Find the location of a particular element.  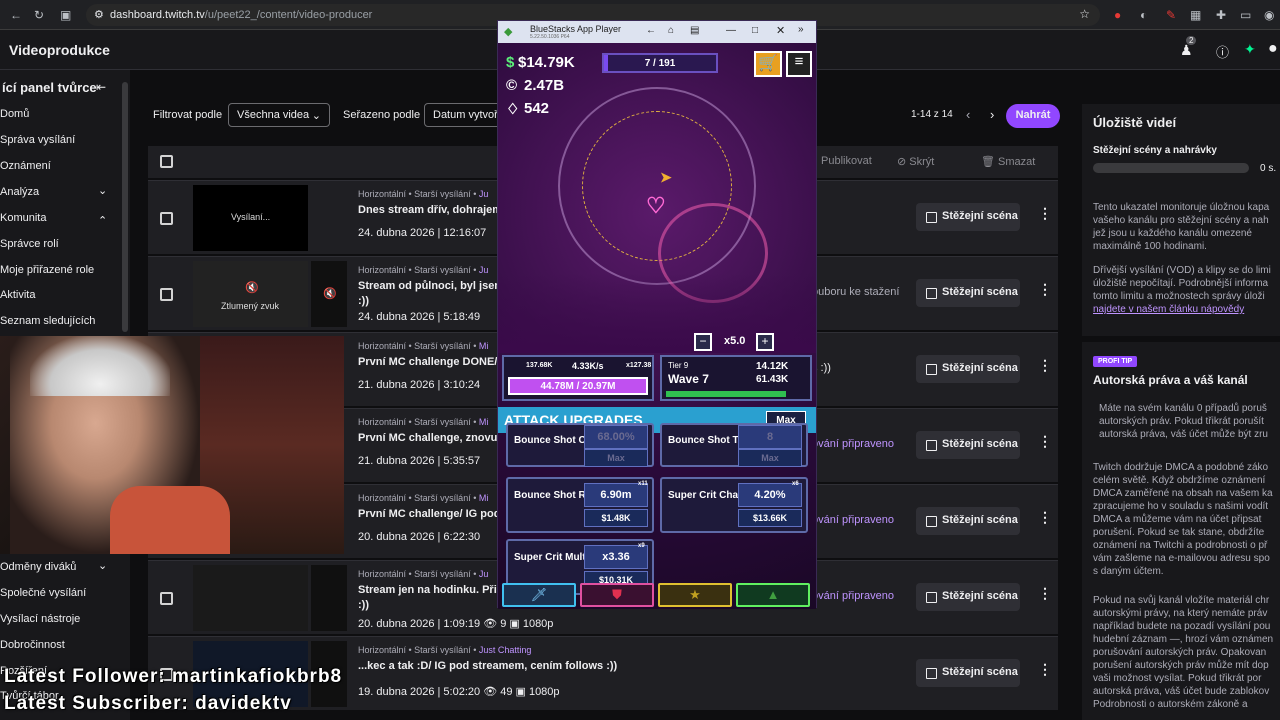

upgrade-bounce-shot-targets: Bounce Shot Targets 8 Max is located at coordinates (734, 445).